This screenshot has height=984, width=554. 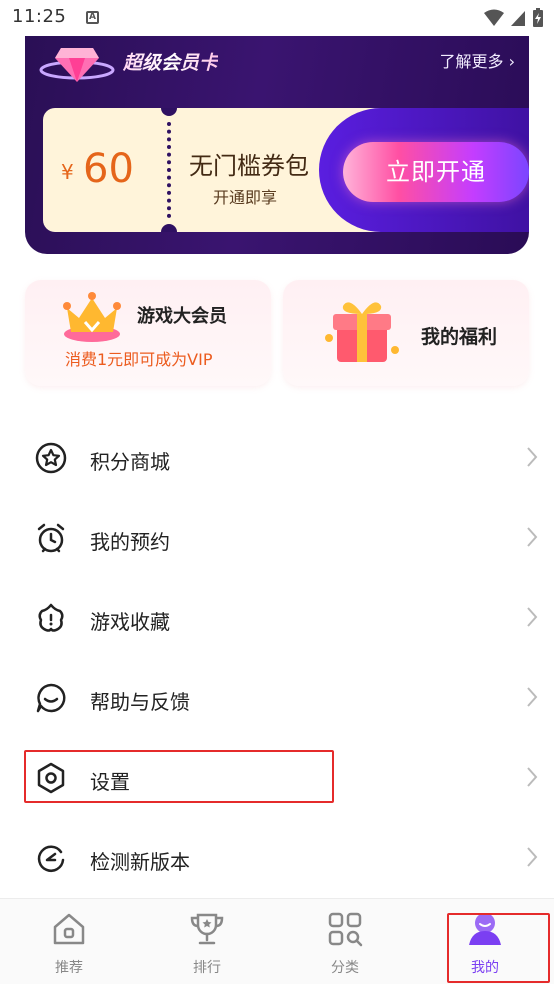 I want to click on menu-item-label: 我的预约, so click(x=130, y=542).